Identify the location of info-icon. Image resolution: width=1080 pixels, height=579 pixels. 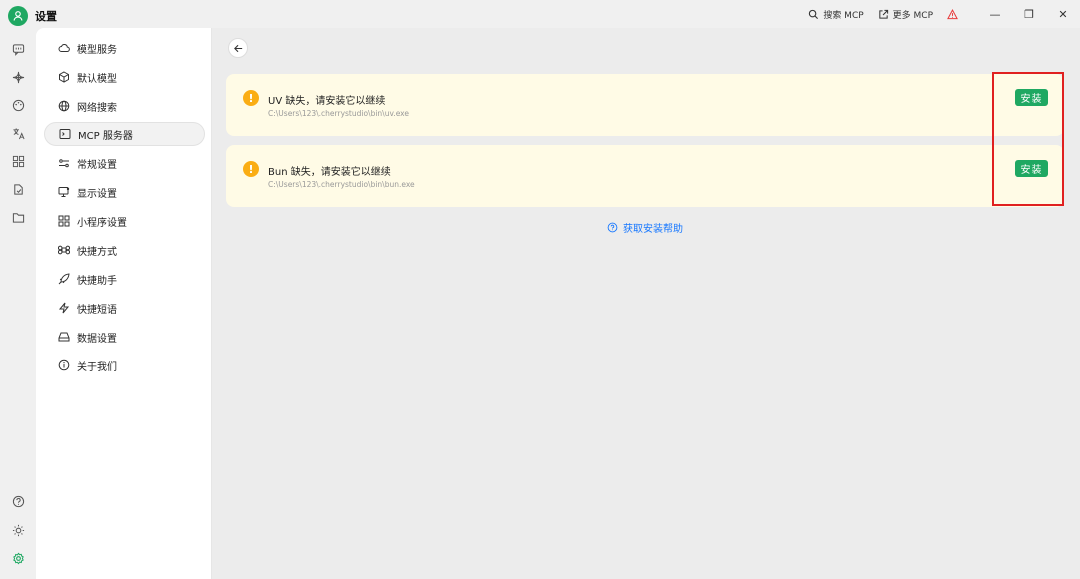
(64, 365).